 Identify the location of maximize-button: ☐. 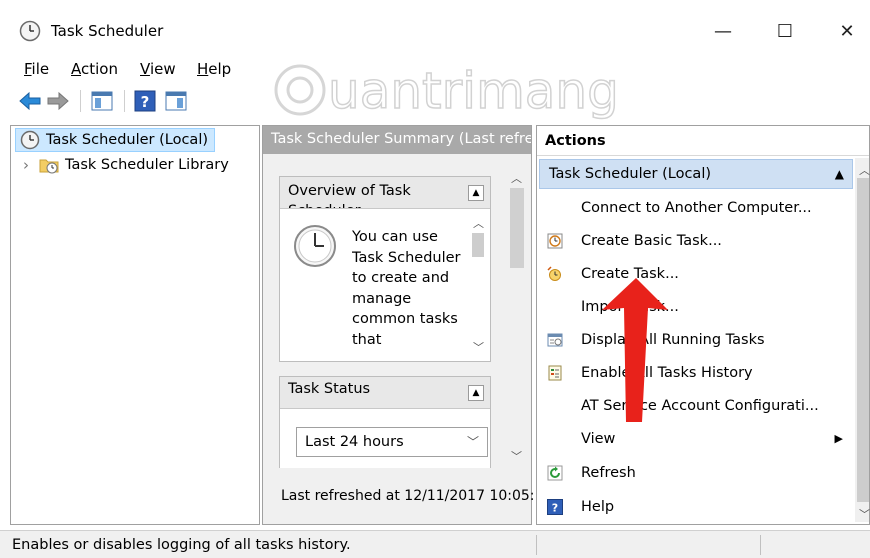
(785, 32).